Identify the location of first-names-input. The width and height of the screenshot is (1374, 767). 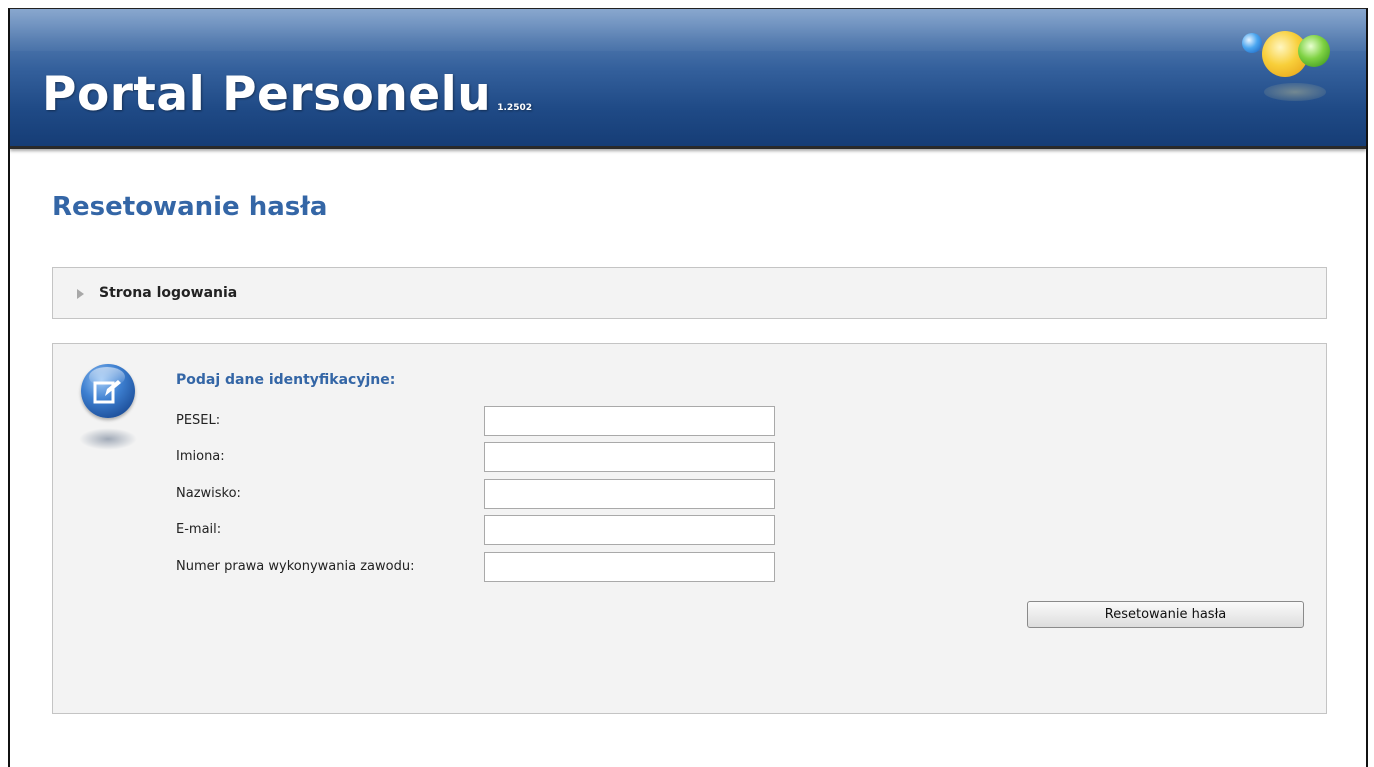
(629, 457).